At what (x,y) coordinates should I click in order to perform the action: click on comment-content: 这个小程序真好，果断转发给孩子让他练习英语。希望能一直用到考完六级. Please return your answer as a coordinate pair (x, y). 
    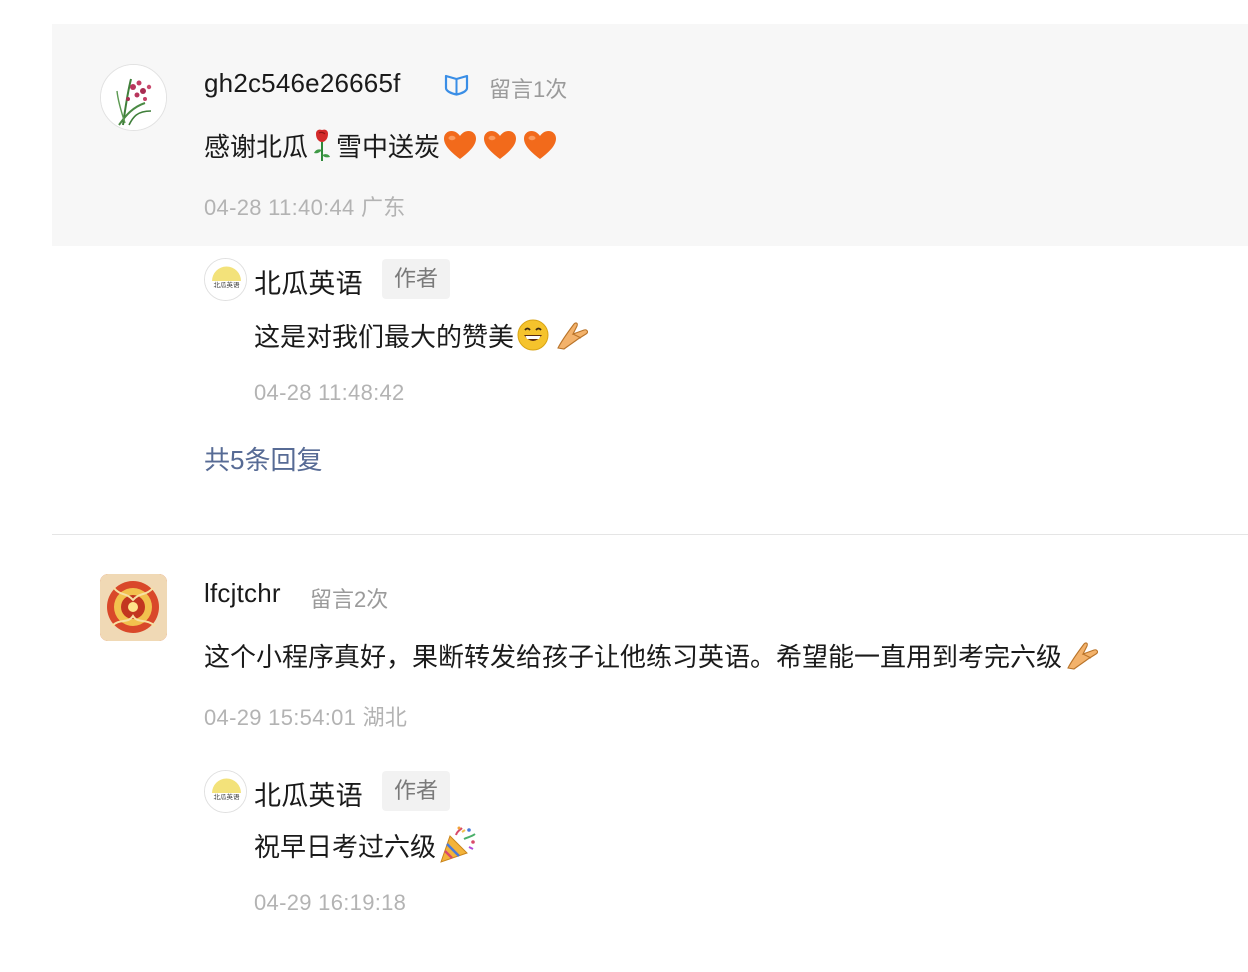
    Looking at the image, I should click on (654, 655).